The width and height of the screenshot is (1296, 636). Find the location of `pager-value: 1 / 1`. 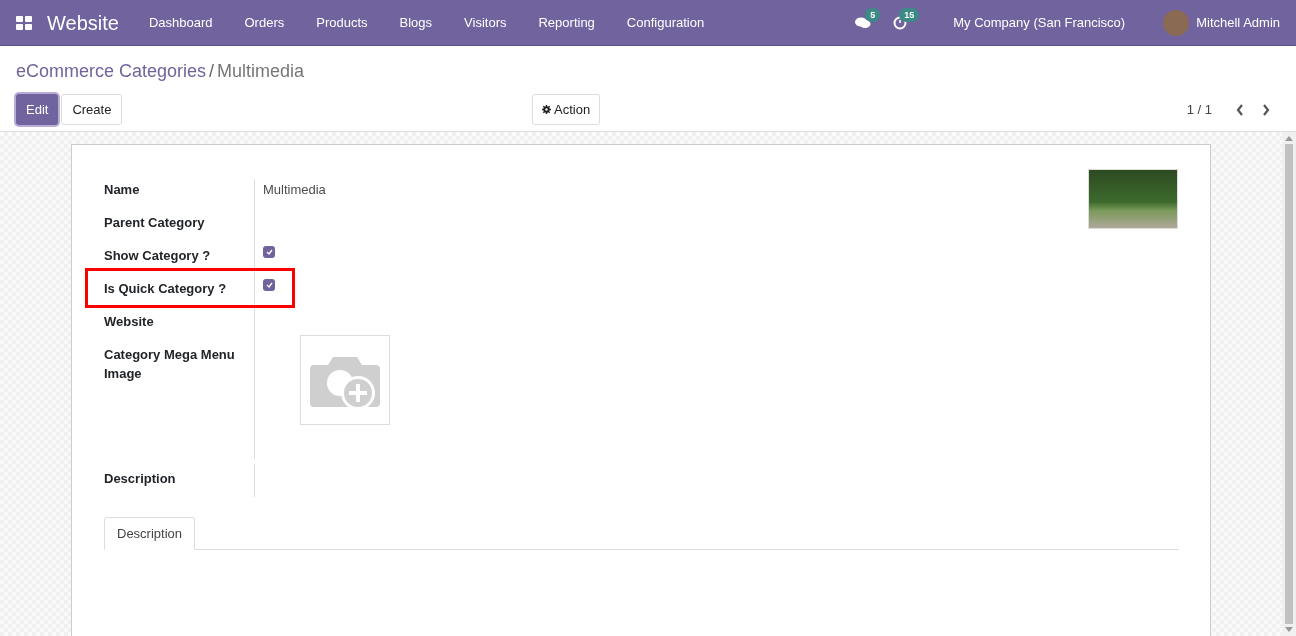

pager-value: 1 / 1 is located at coordinates (1199, 109).